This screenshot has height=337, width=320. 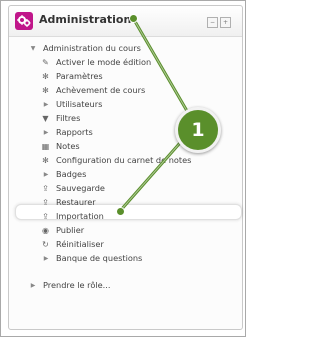 What do you see at coordinates (198, 130) in the screenshot?
I see `callout-number-badge: 1` at bounding box center [198, 130].